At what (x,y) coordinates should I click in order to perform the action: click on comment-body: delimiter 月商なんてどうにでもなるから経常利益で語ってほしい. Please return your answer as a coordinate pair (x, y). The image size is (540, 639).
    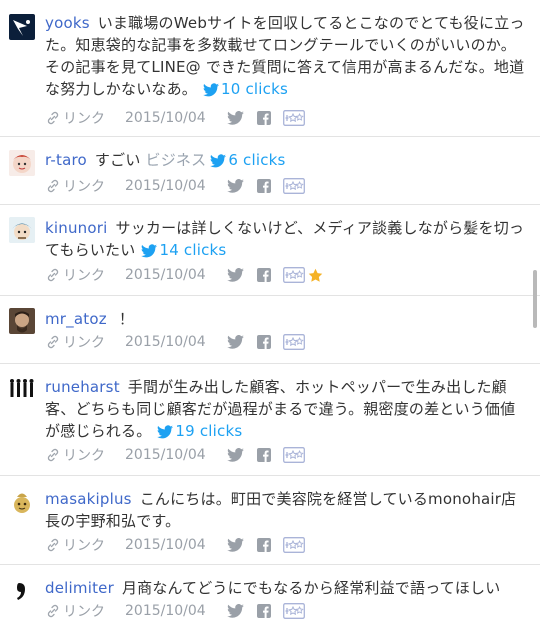
    Looking at the image, I should click on (285, 588).